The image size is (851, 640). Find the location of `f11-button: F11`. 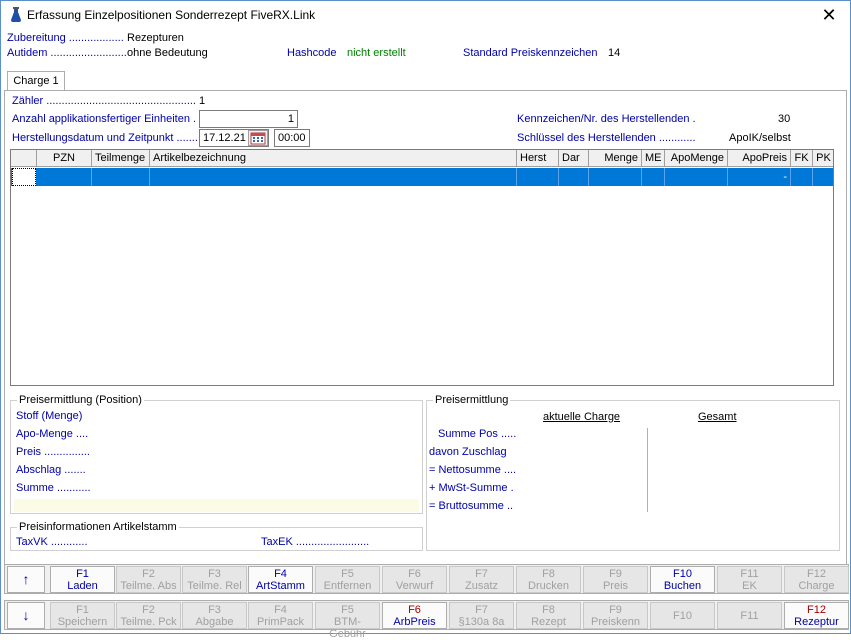

f11-button: F11 is located at coordinates (749, 615).